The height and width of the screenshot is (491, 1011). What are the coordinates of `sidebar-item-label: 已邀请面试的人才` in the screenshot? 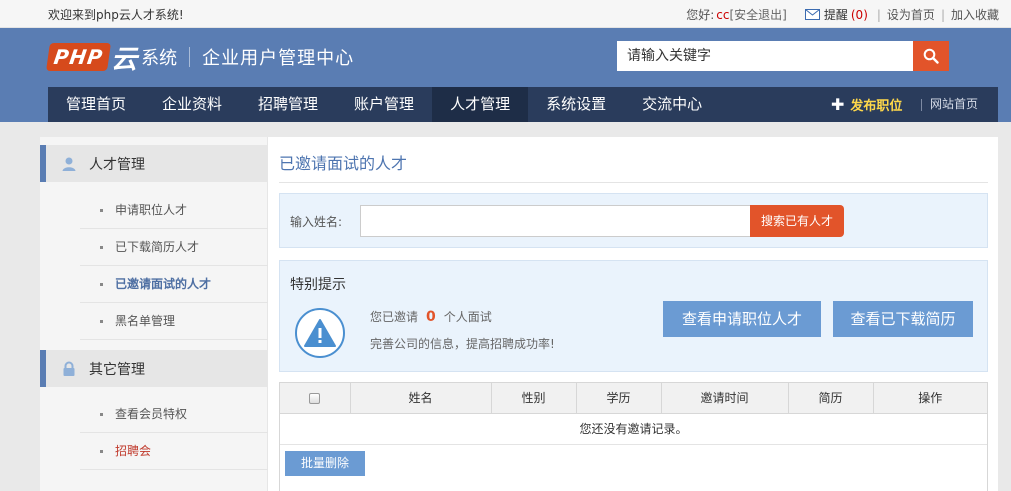 It's located at (163, 284).